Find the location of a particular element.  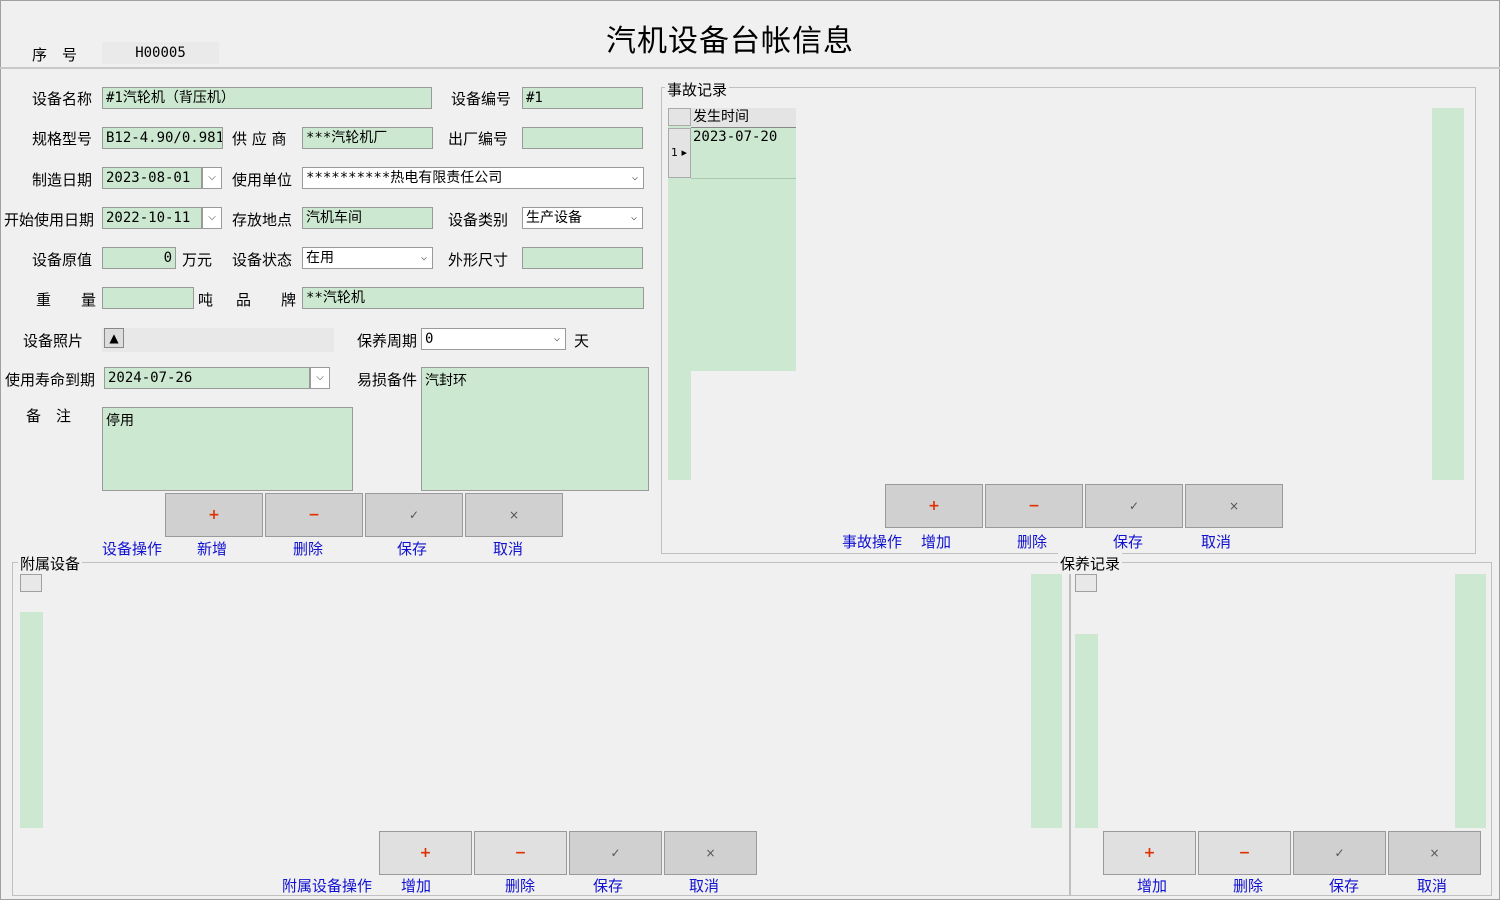

use-unit-label: 使用单位 is located at coordinates (262, 180).